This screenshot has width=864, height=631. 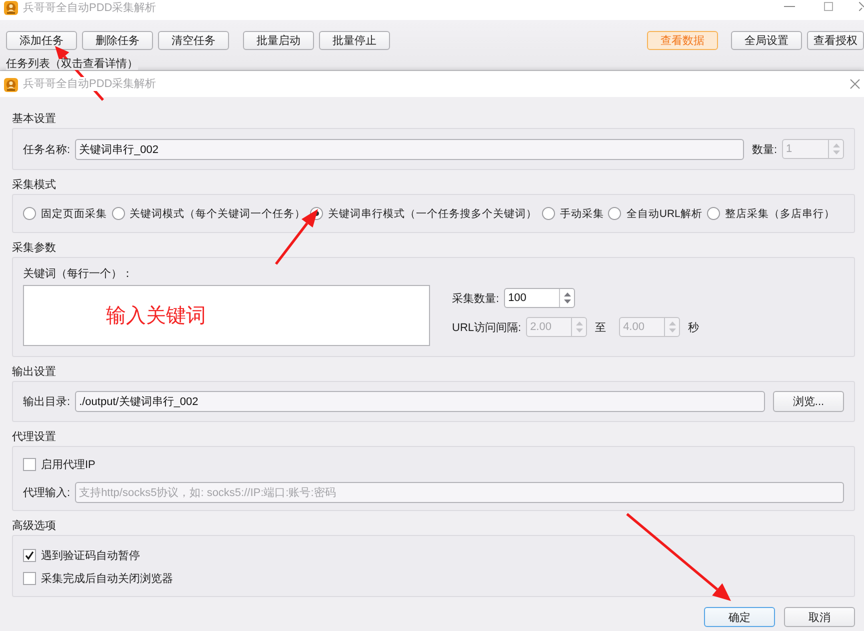 What do you see at coordinates (766, 40) in the screenshot?
I see `toolbar-button: 全局设置` at bounding box center [766, 40].